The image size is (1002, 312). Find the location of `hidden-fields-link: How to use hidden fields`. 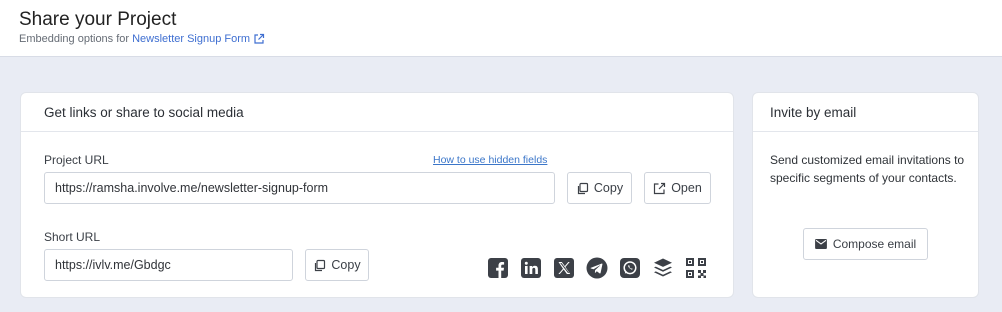

hidden-fields-link: How to use hidden fields is located at coordinates (490, 160).